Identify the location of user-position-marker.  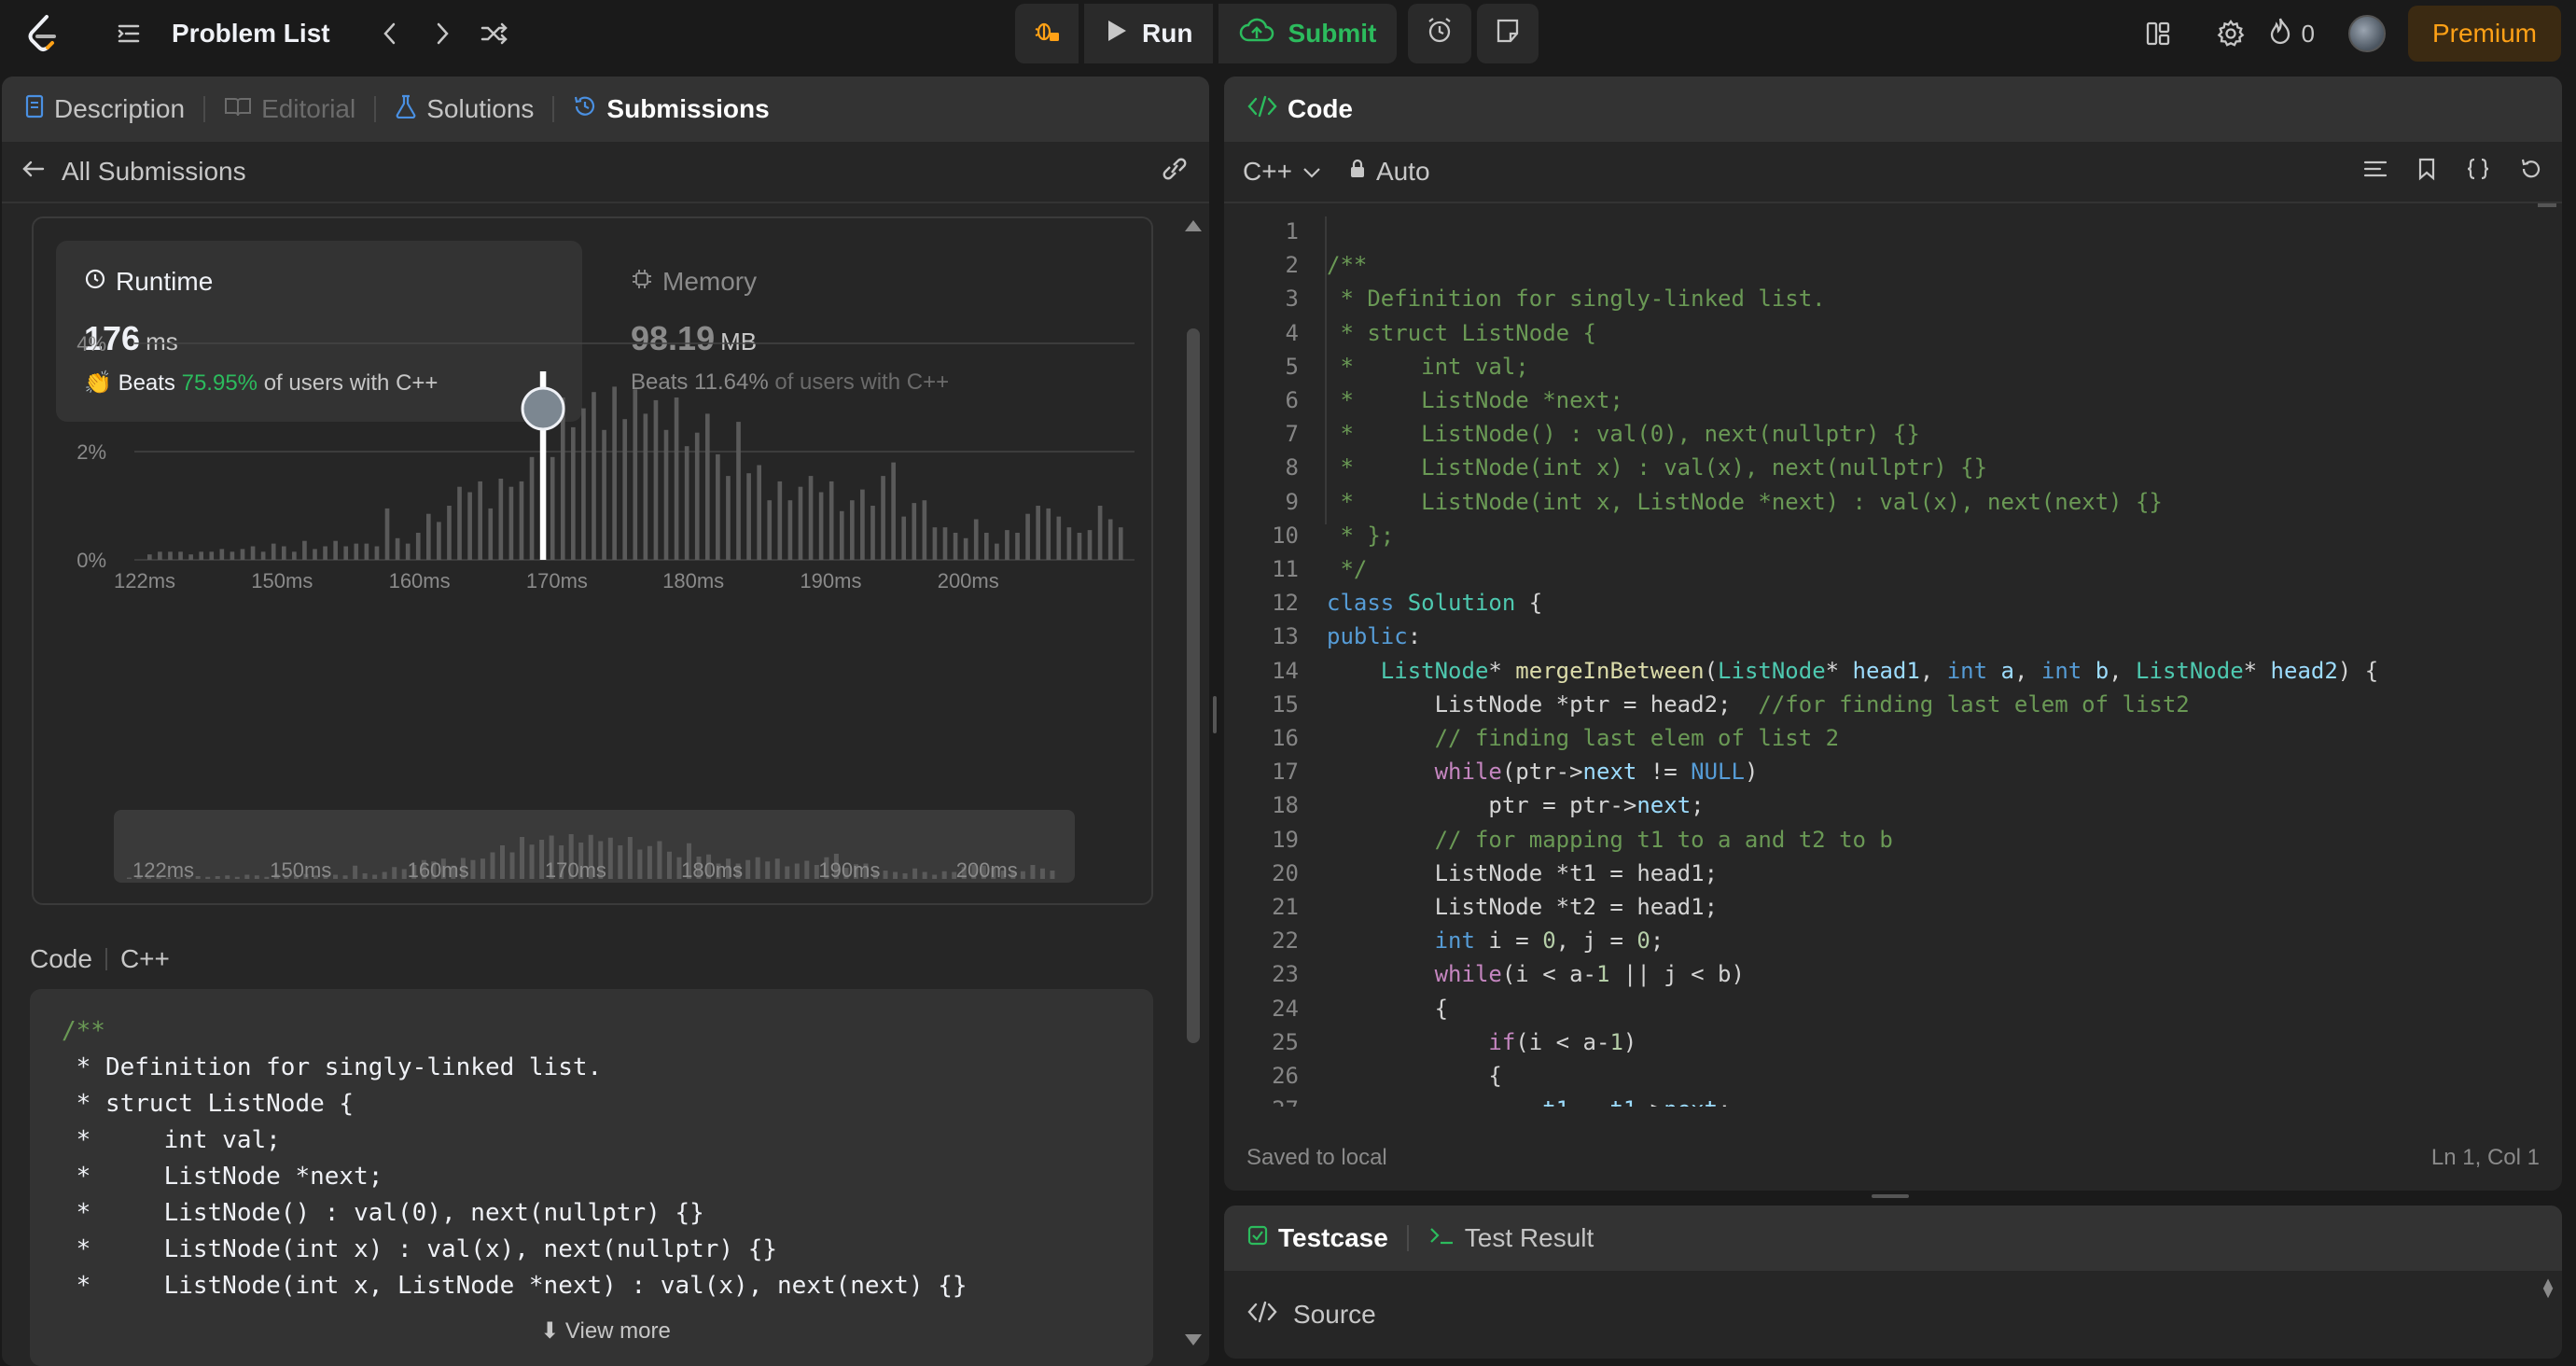
(543, 408).